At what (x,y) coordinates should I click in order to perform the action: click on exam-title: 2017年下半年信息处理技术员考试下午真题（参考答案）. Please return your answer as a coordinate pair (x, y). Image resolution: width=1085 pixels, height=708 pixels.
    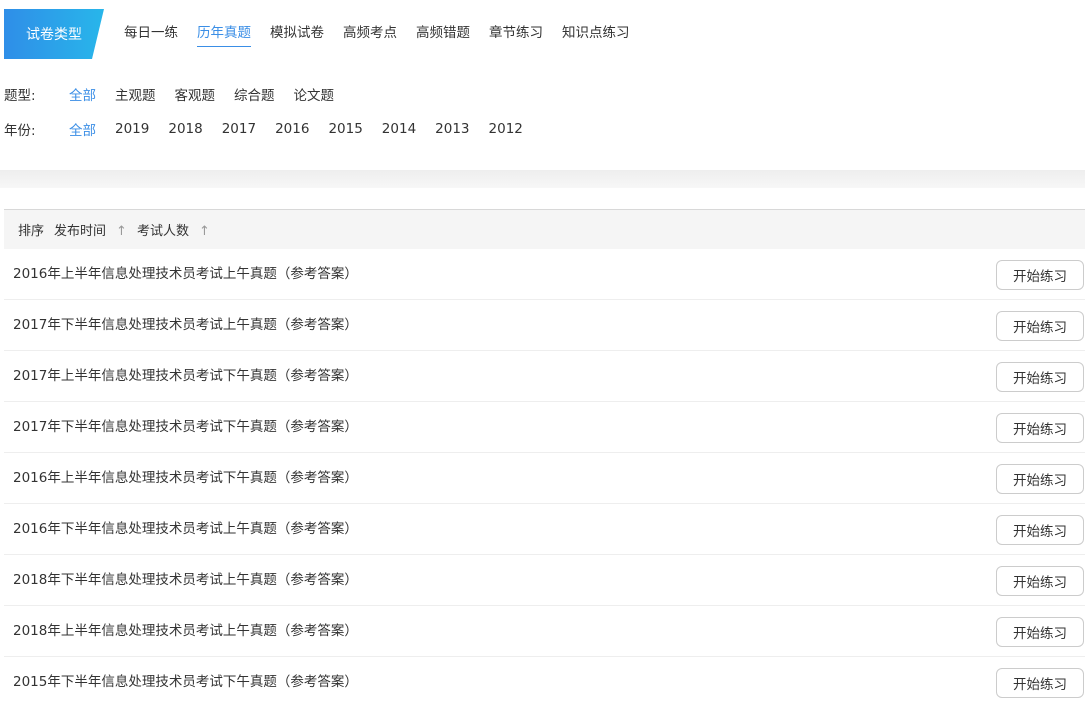
    Looking at the image, I should click on (185, 425).